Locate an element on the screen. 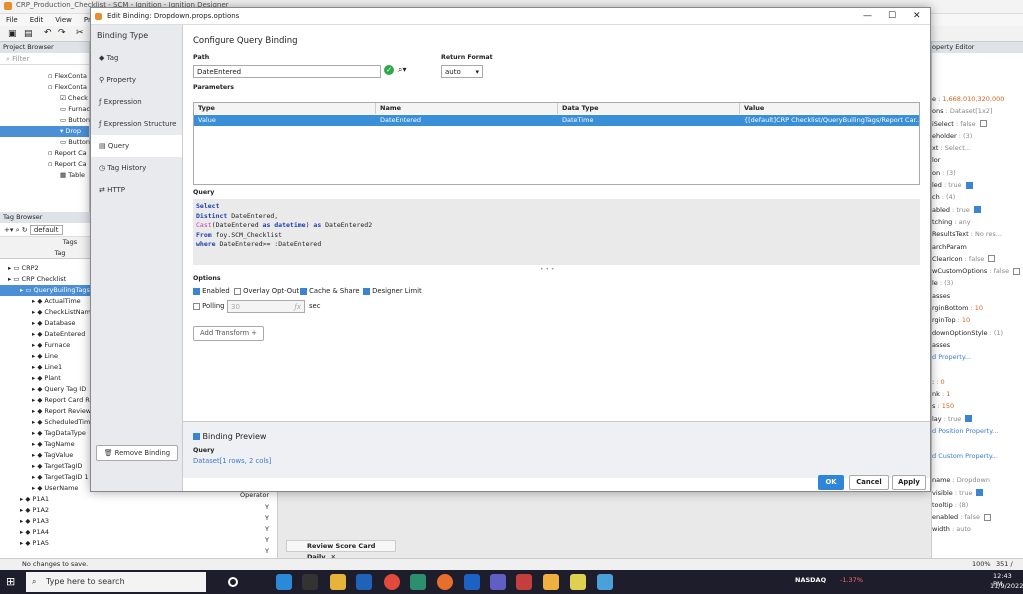  explorer-icon is located at coordinates (310, 582).